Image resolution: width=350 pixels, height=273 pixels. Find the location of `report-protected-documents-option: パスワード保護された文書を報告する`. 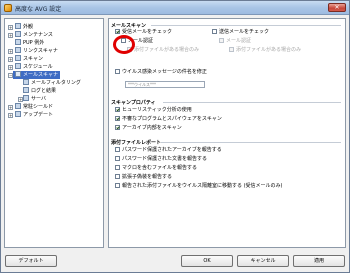

report-protected-documents-option: パスワード保護された文書を報告する is located at coordinates (161, 159).